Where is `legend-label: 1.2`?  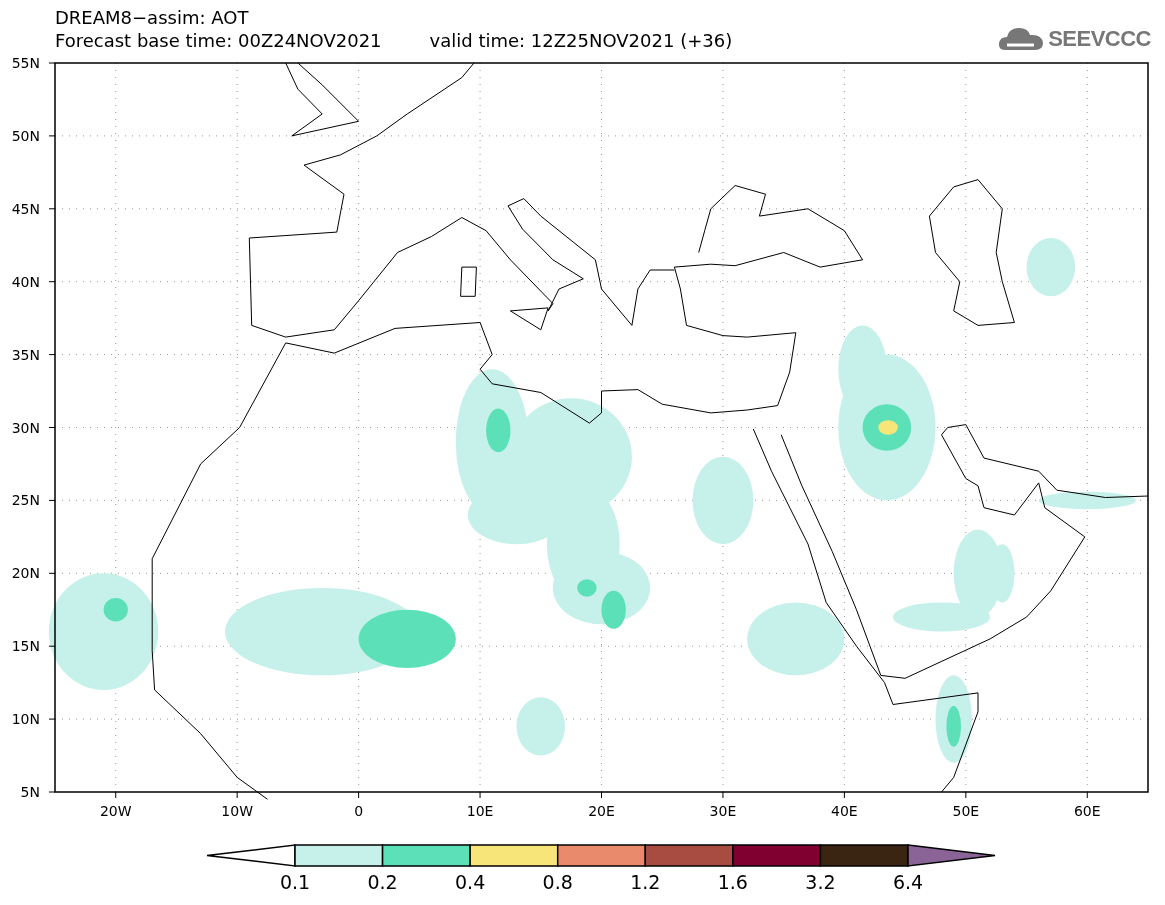 legend-label: 1.2 is located at coordinates (645, 882).